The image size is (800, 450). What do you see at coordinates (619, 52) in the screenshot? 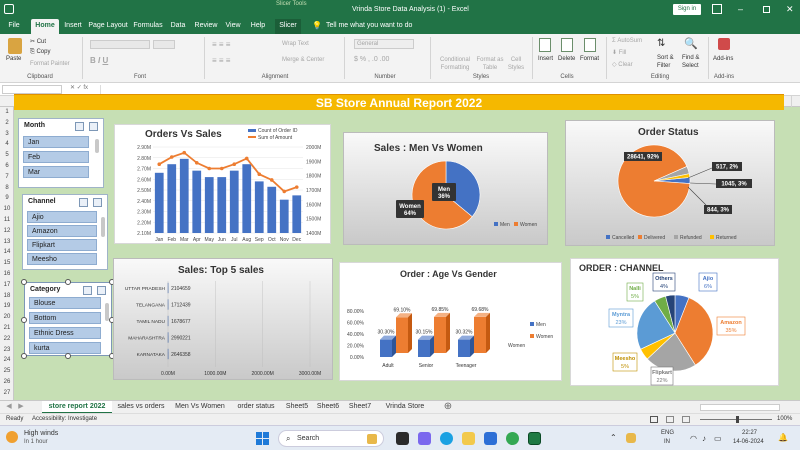
I see `fill-button: ⬇ Fill` at bounding box center [619, 52].